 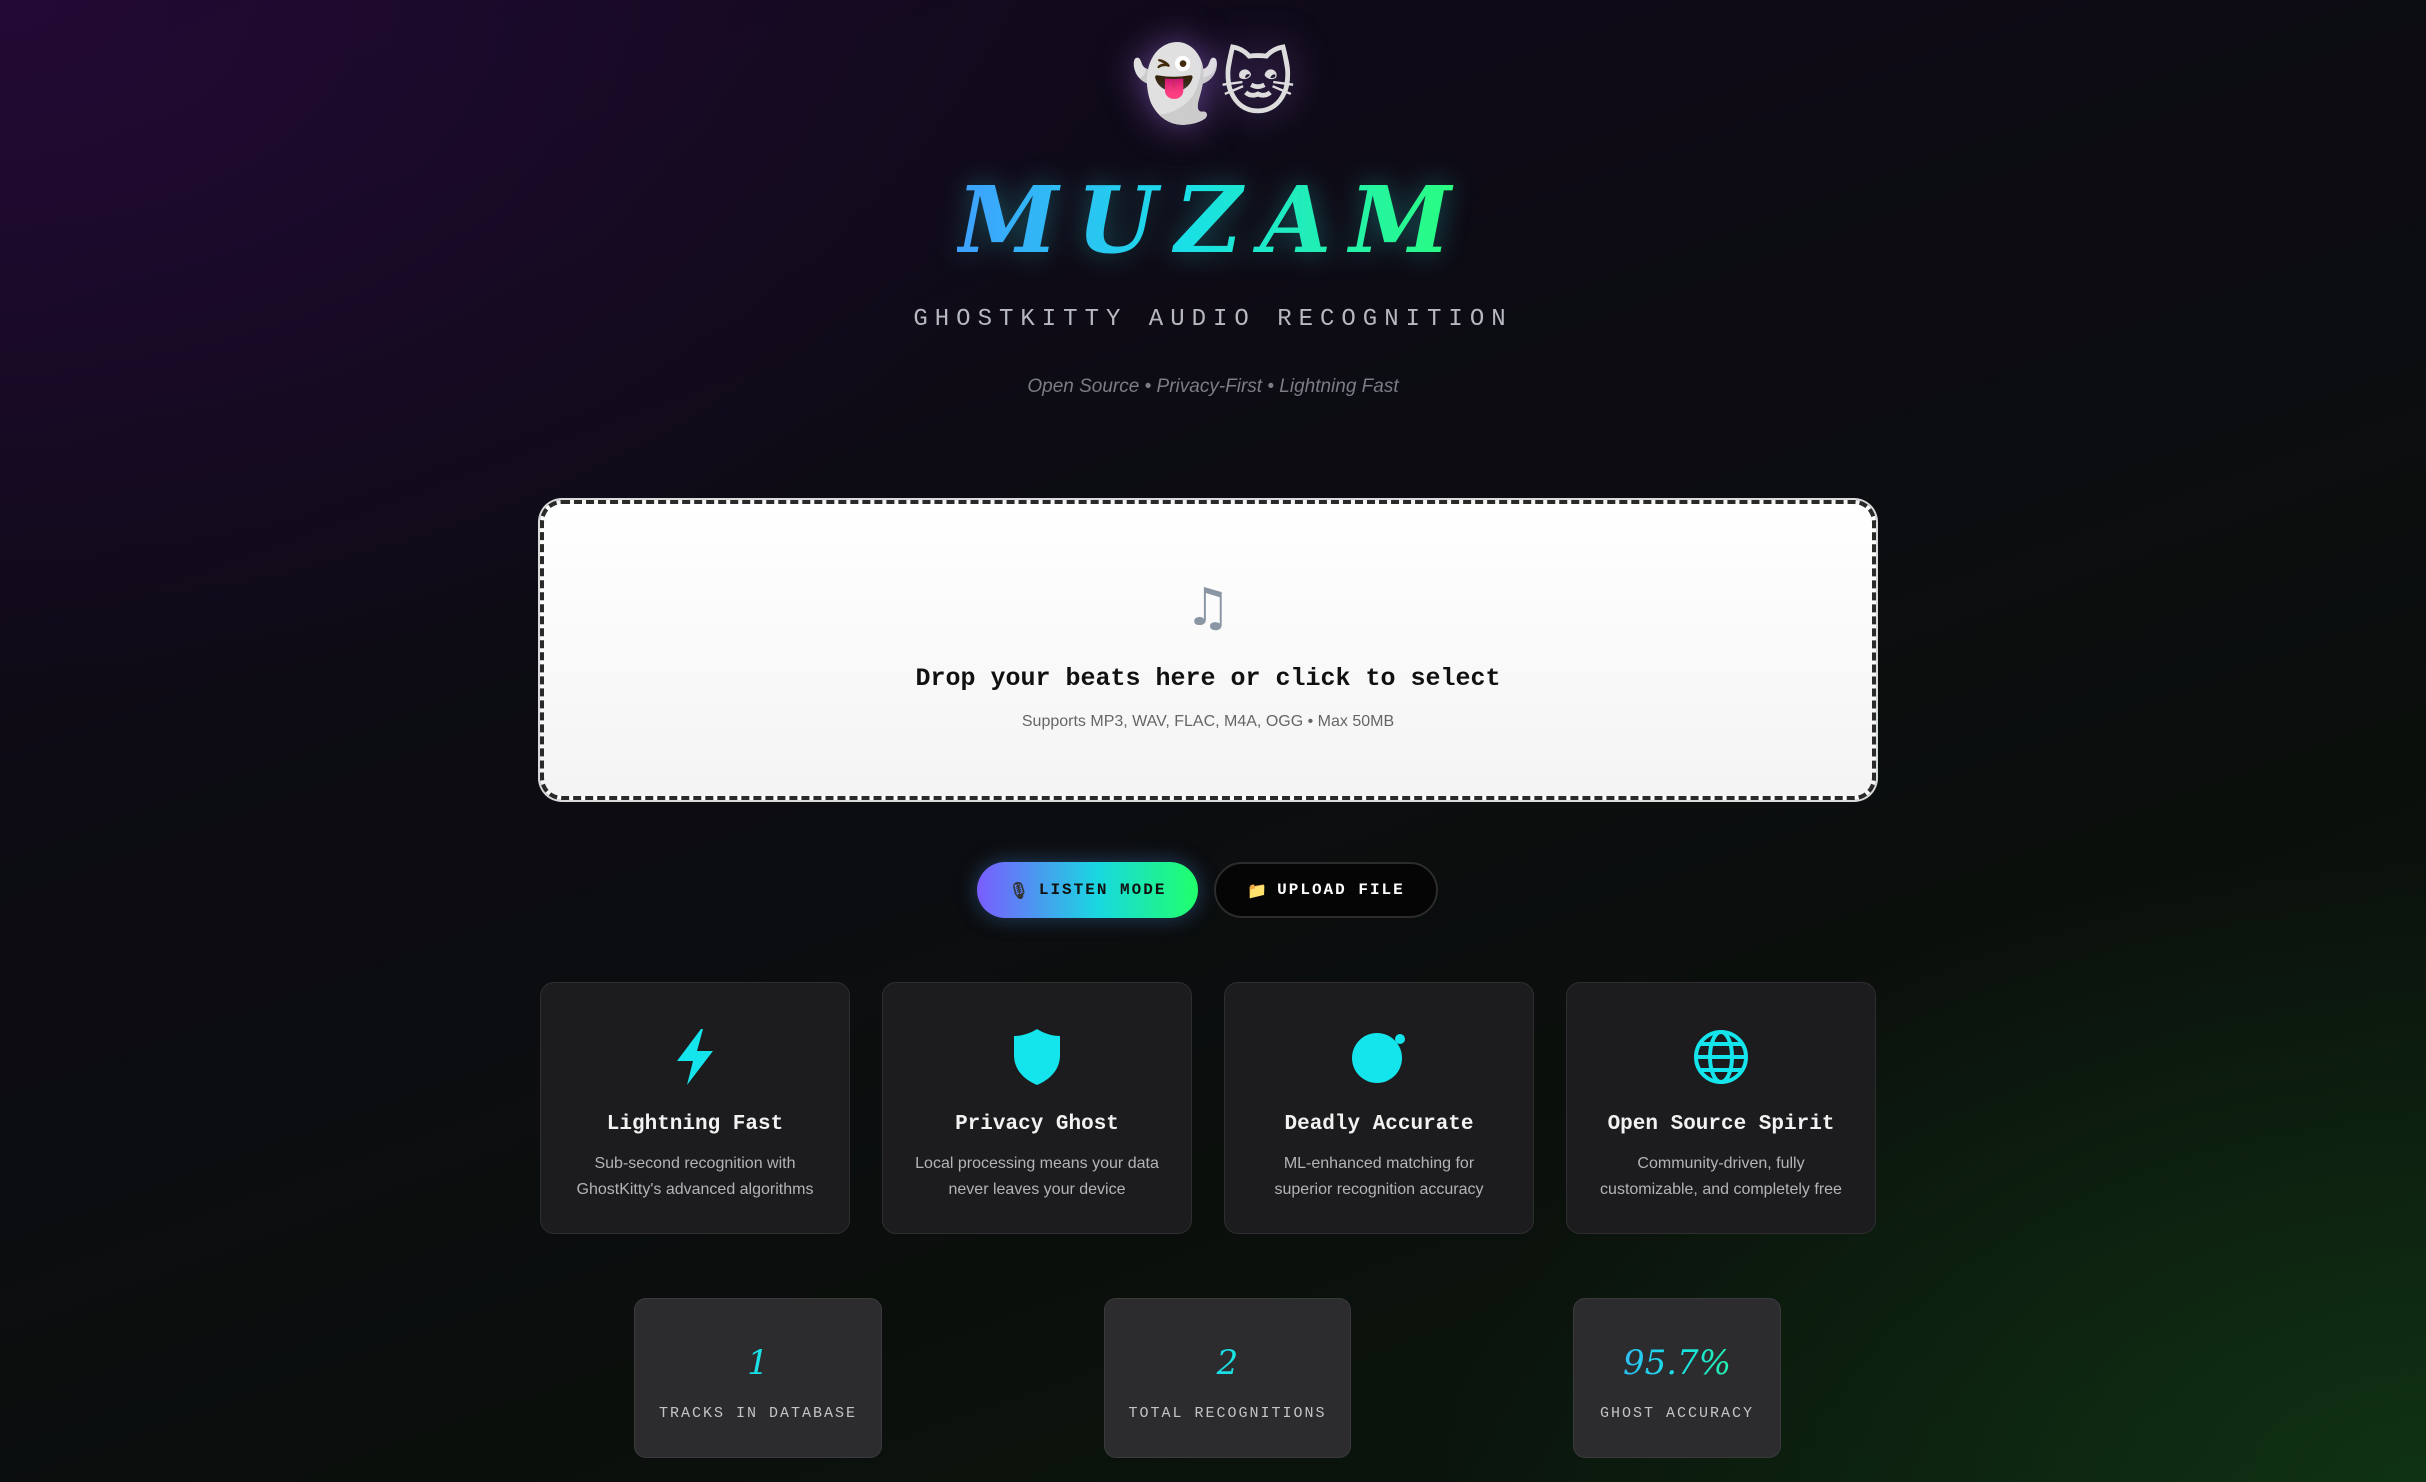 What do you see at coordinates (1379, 1124) in the screenshot?
I see `feature-title: Deadly Accurate` at bounding box center [1379, 1124].